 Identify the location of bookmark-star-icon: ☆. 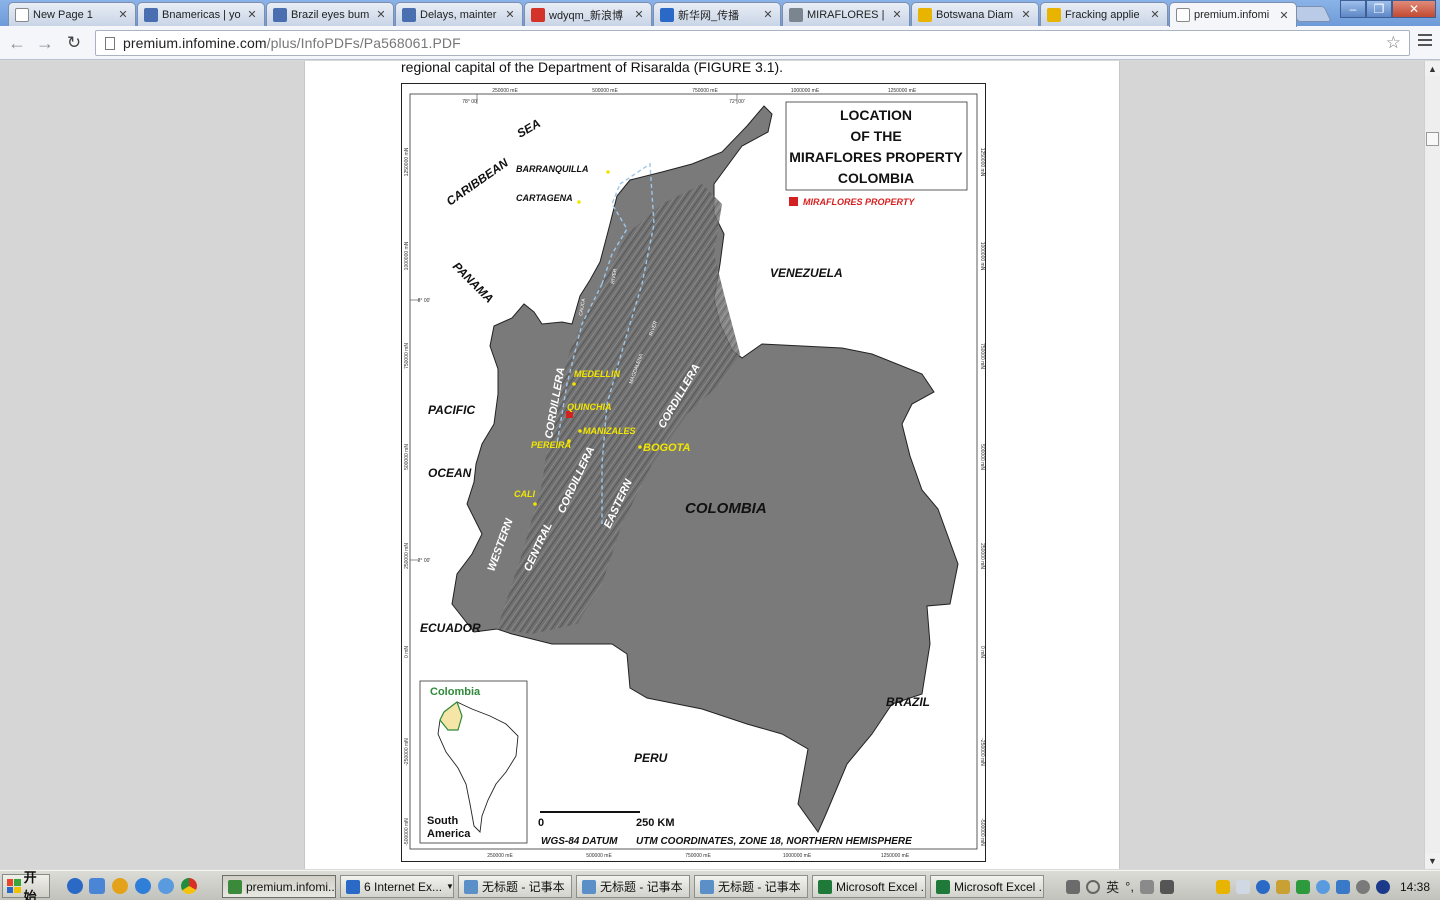
(1393, 43).